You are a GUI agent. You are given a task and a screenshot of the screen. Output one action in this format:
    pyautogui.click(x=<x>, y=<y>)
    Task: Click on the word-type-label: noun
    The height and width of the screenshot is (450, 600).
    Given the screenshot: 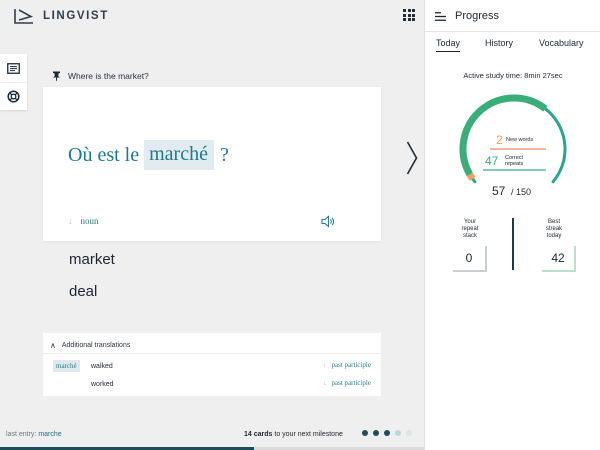 What is the action you would take?
    pyautogui.click(x=89, y=221)
    